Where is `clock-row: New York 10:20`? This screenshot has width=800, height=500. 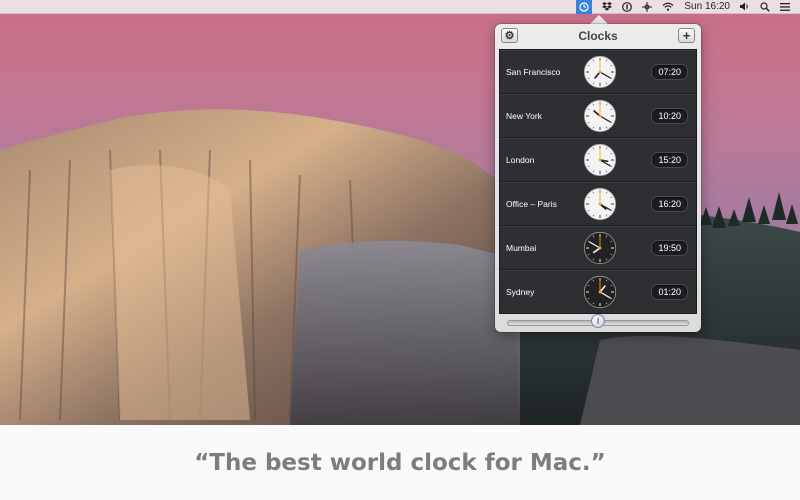
clock-row: New York 10:20 is located at coordinates (598, 116).